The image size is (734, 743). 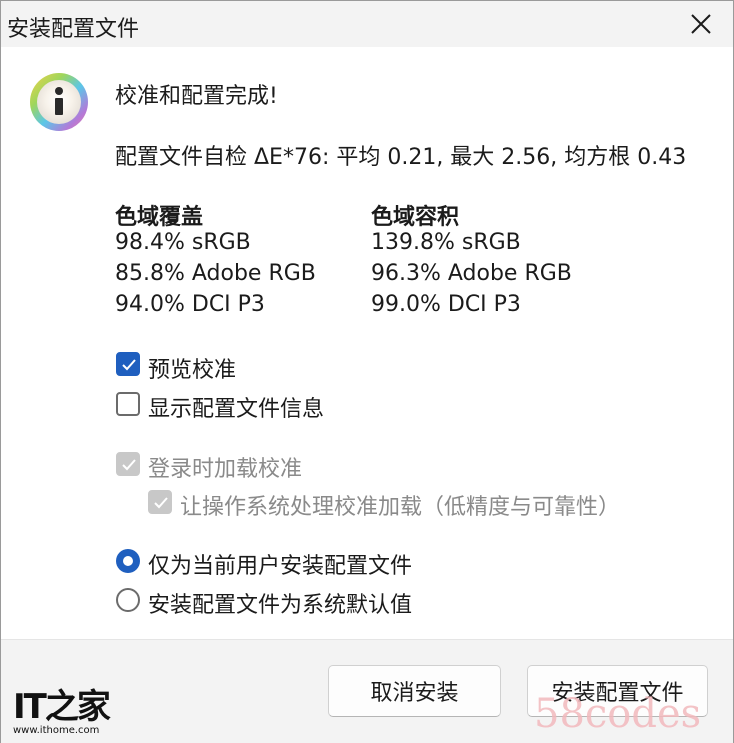 I want to click on ithome-logo: IT之家 www.ithome.com, so click(x=62, y=707).